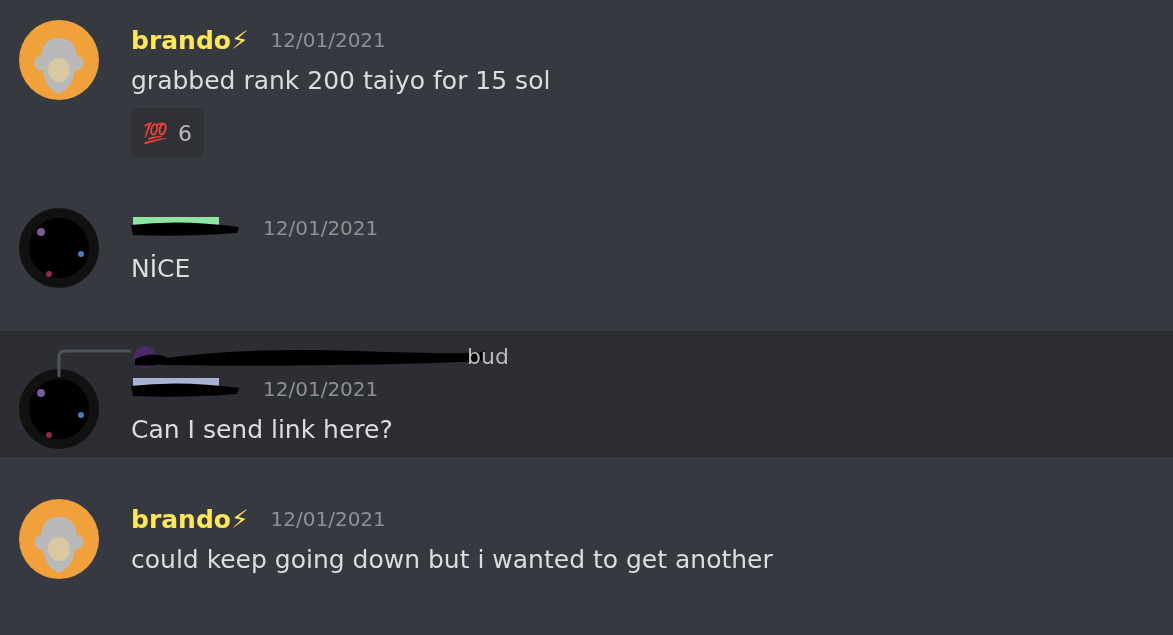 The height and width of the screenshot is (635, 1173). Describe the element at coordinates (167, 133) in the screenshot. I see `reaction-button: 💯 6` at that location.